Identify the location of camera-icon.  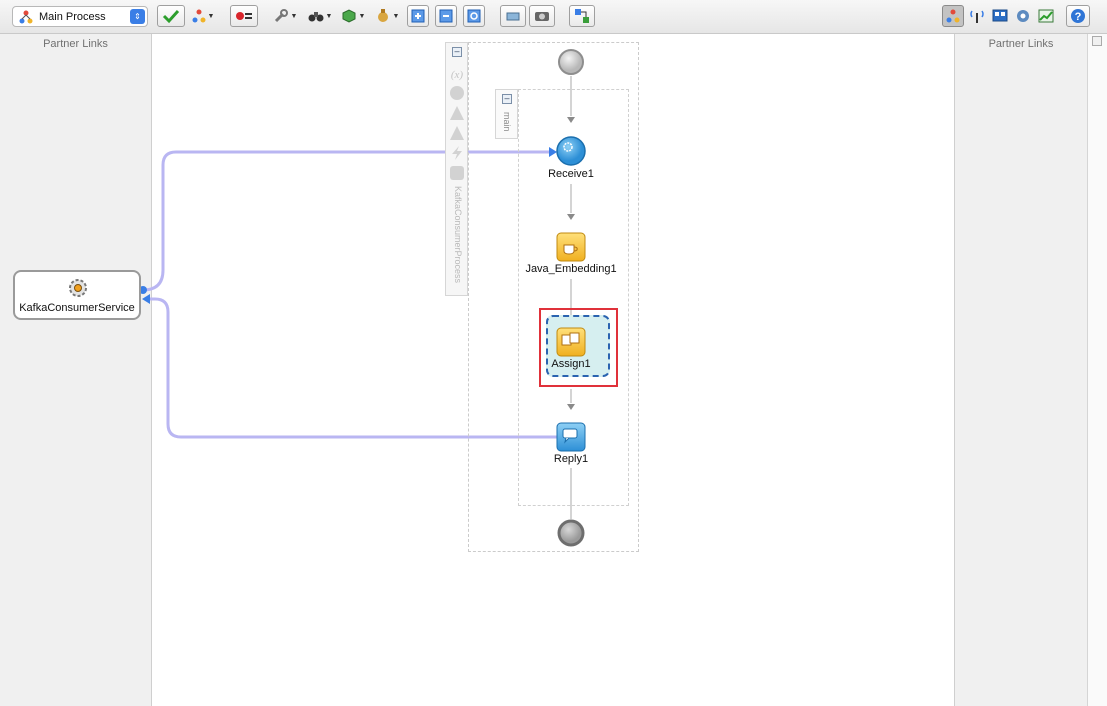
(542, 16).